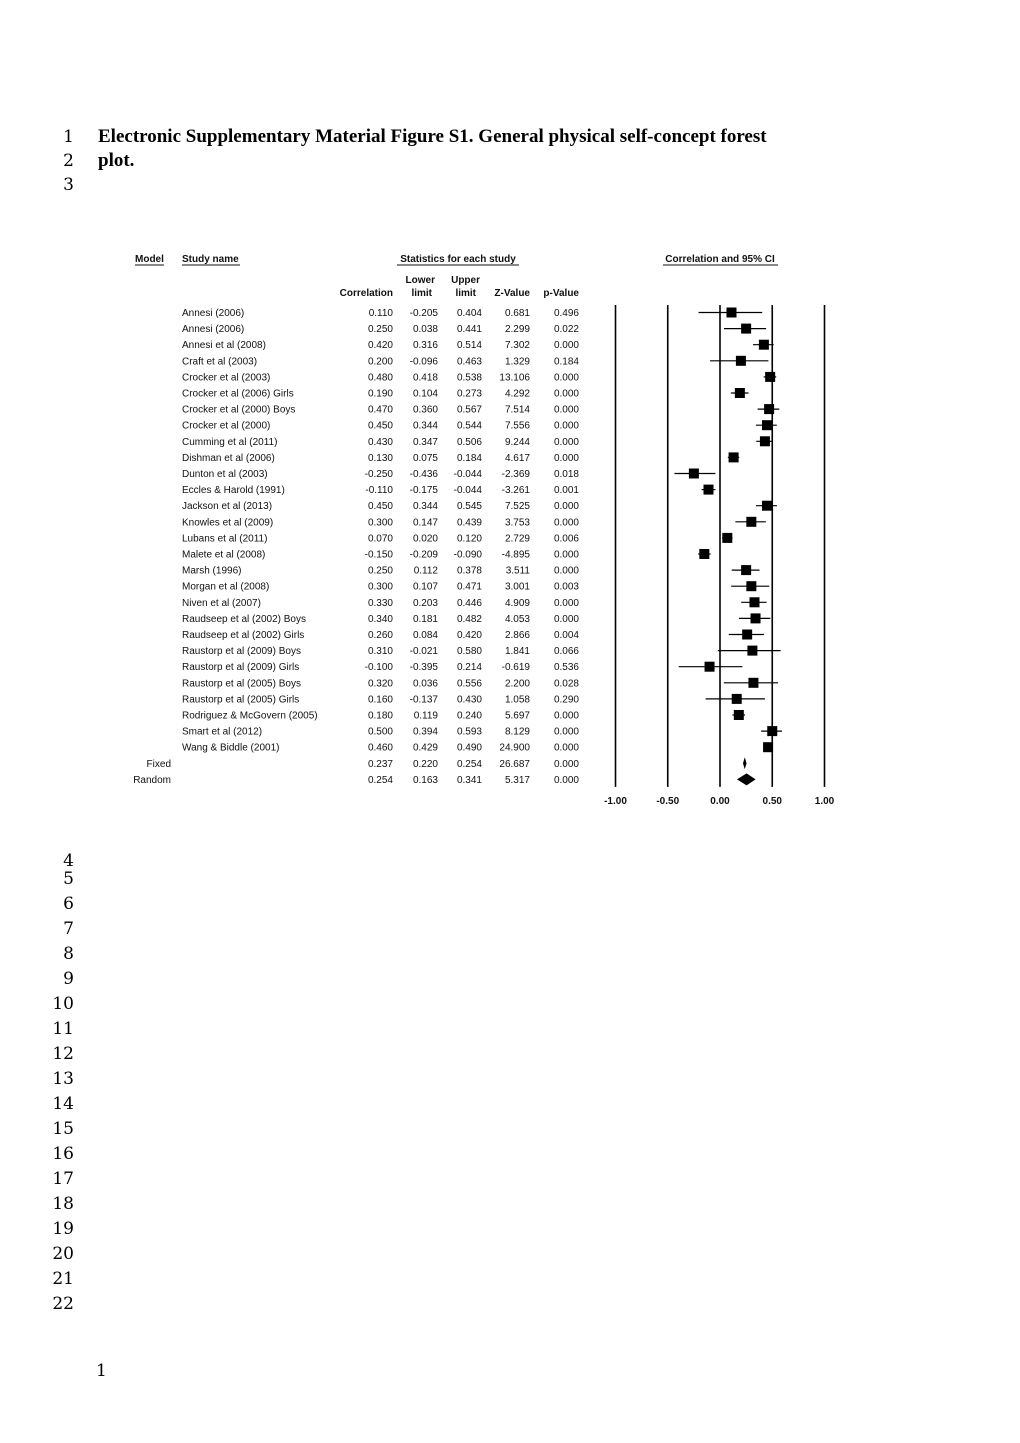 The height and width of the screenshot is (1443, 1020). Describe the element at coordinates (517, 716) in the screenshot. I see `cell-z: 5.697` at that location.